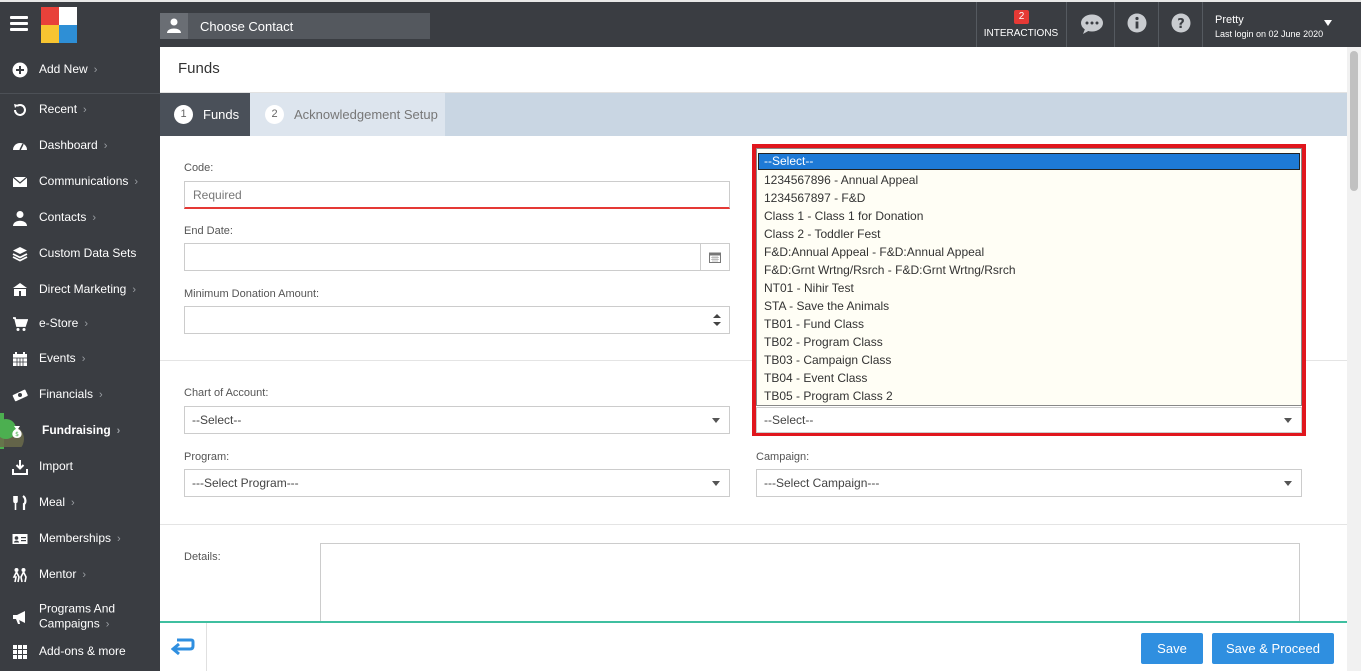 The height and width of the screenshot is (671, 1361). I want to click on sidebar-item-programs-and-campaigns: Programs And Campaigns ›, so click(80, 617).